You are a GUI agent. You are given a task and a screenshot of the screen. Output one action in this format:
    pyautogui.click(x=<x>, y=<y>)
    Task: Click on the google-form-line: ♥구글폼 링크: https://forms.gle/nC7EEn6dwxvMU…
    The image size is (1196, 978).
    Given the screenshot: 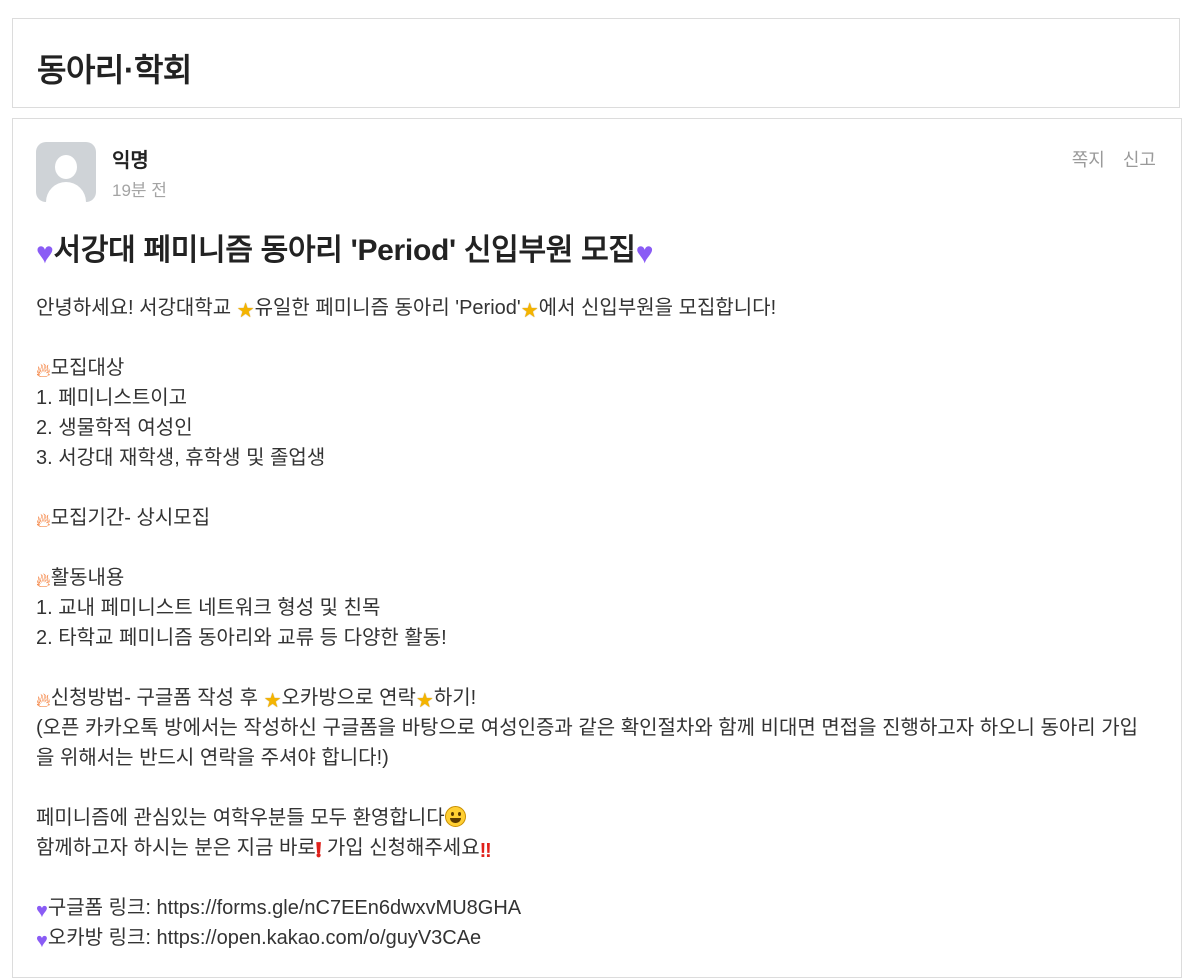 What is the action you would take?
    pyautogui.click(x=596, y=908)
    